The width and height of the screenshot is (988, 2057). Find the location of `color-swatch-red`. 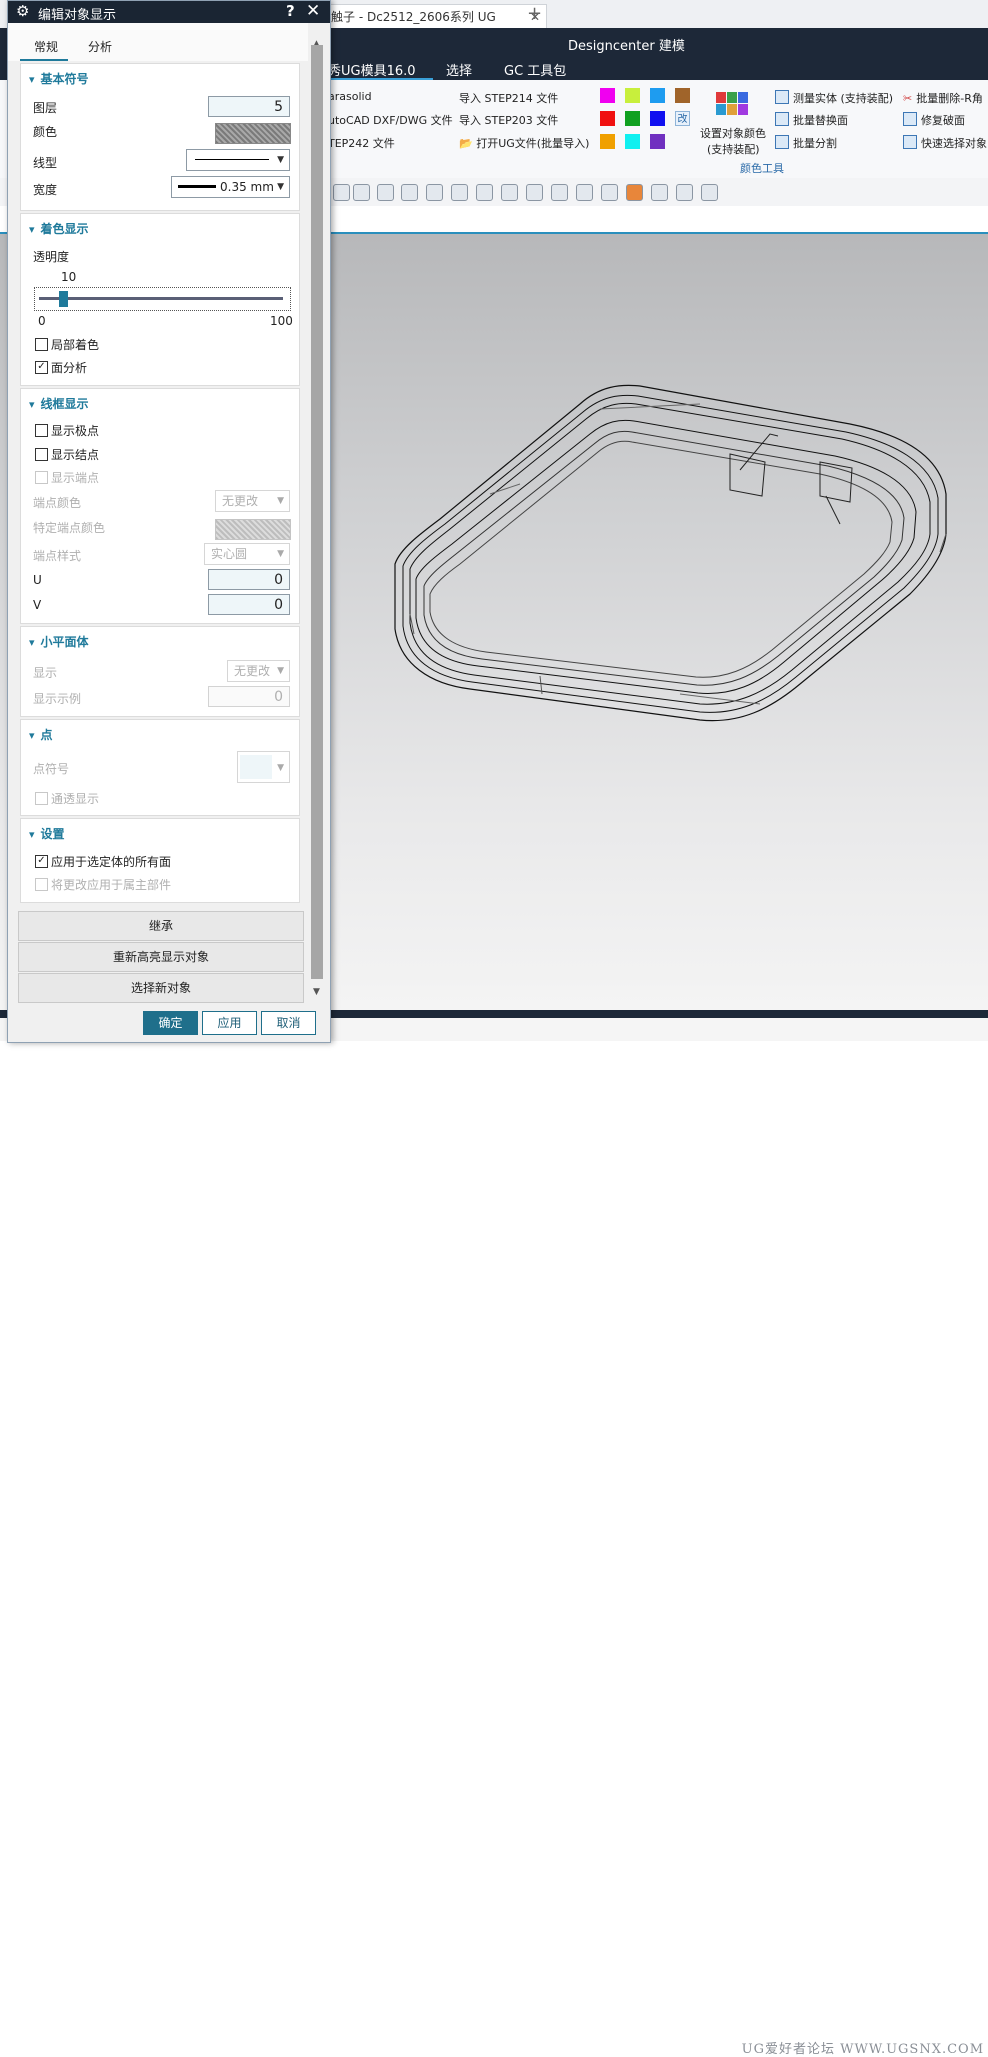

color-swatch-red is located at coordinates (607, 118).